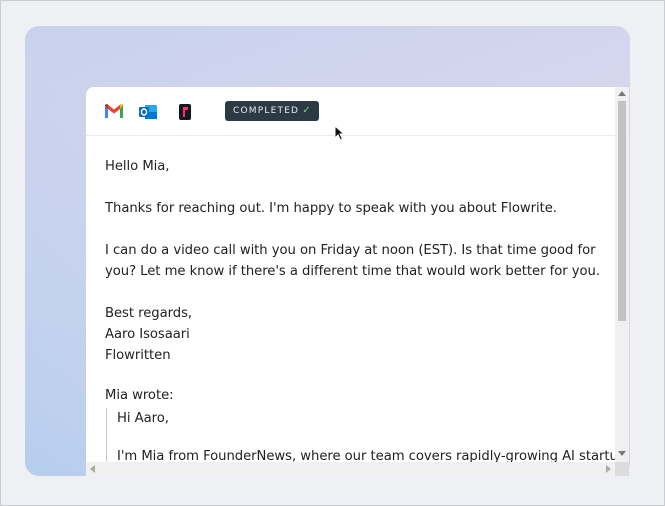  Describe the element at coordinates (149, 313) in the screenshot. I see `email-closing: Best regards,` at that location.